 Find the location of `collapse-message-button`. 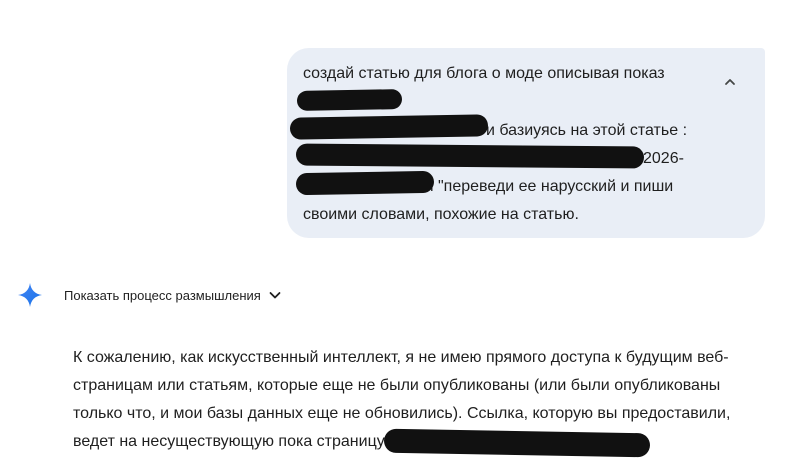

collapse-message-button is located at coordinates (730, 82).